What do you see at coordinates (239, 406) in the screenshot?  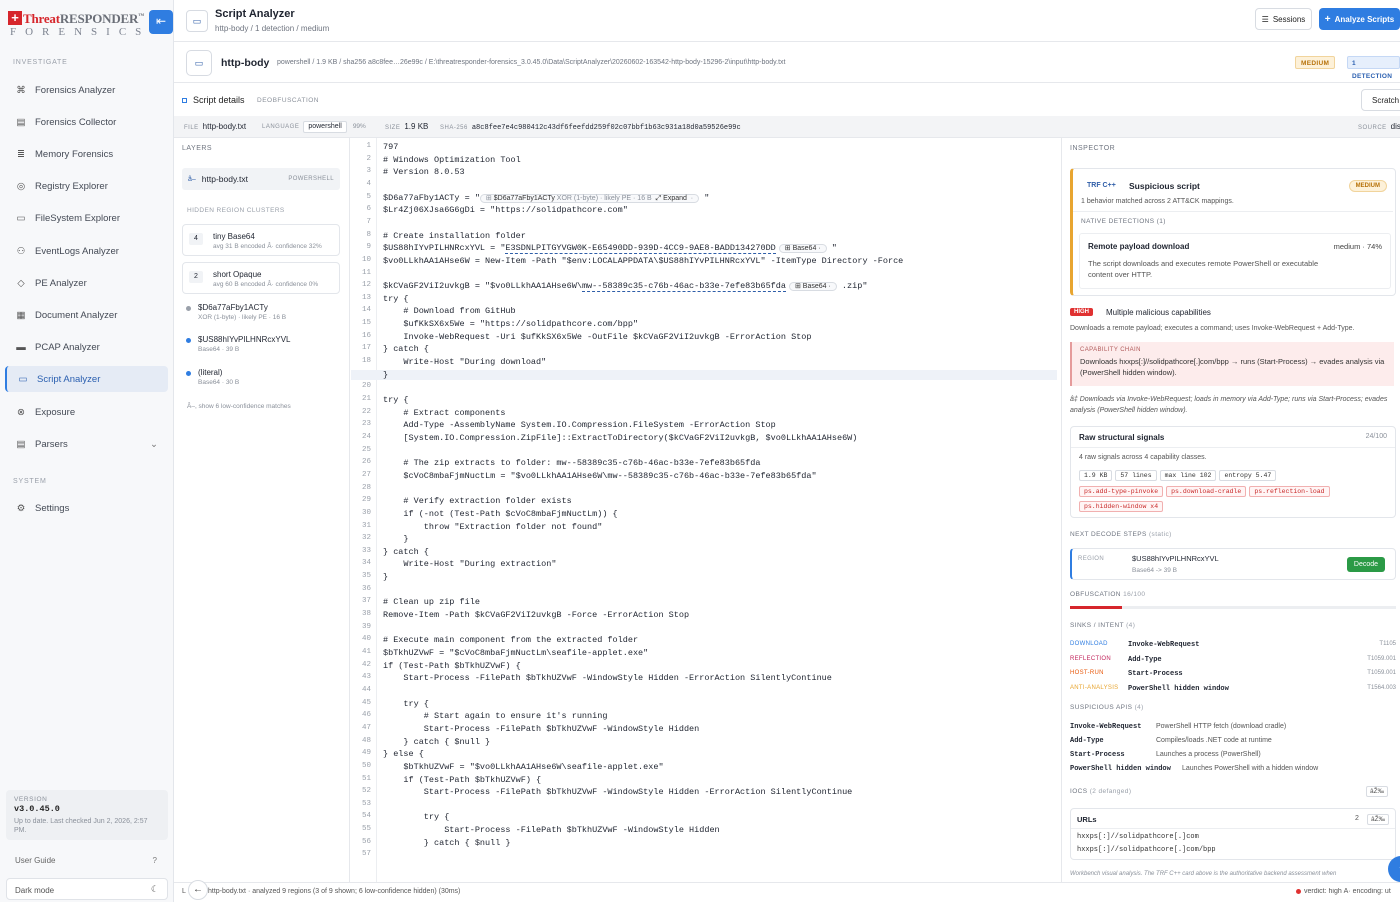 I see `show-low-confidence-link: Â–, show 6 low-confidence matches` at bounding box center [239, 406].